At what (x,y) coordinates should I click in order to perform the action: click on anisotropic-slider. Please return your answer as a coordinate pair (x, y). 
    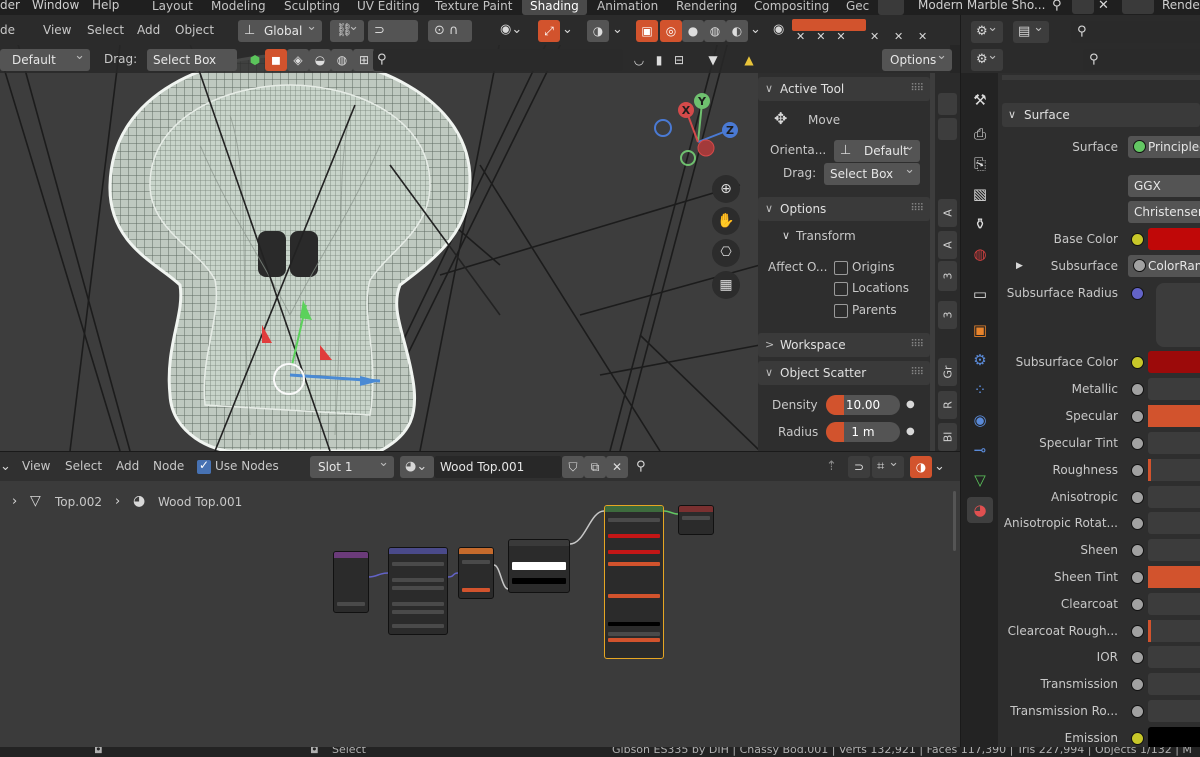
    Looking at the image, I should click on (1174, 497).